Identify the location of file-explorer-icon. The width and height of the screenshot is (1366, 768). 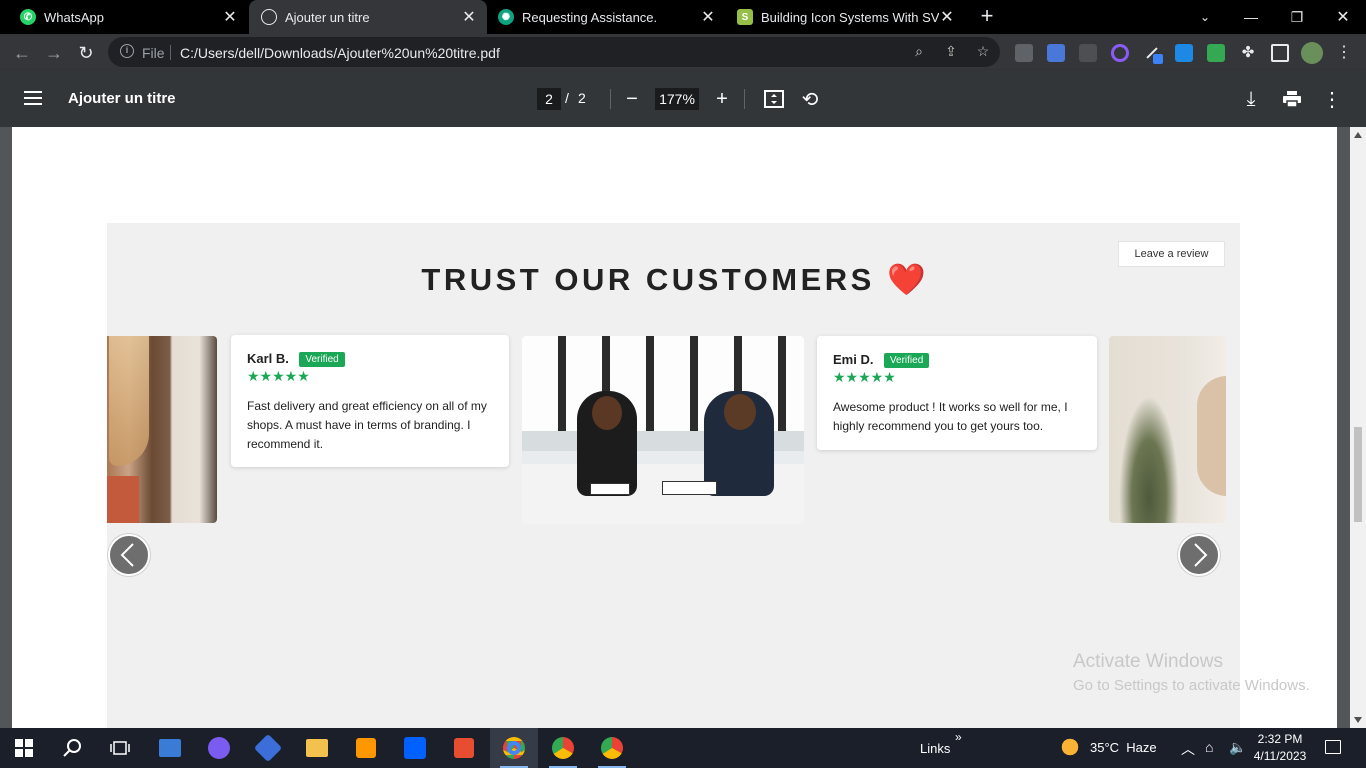
(317, 748).